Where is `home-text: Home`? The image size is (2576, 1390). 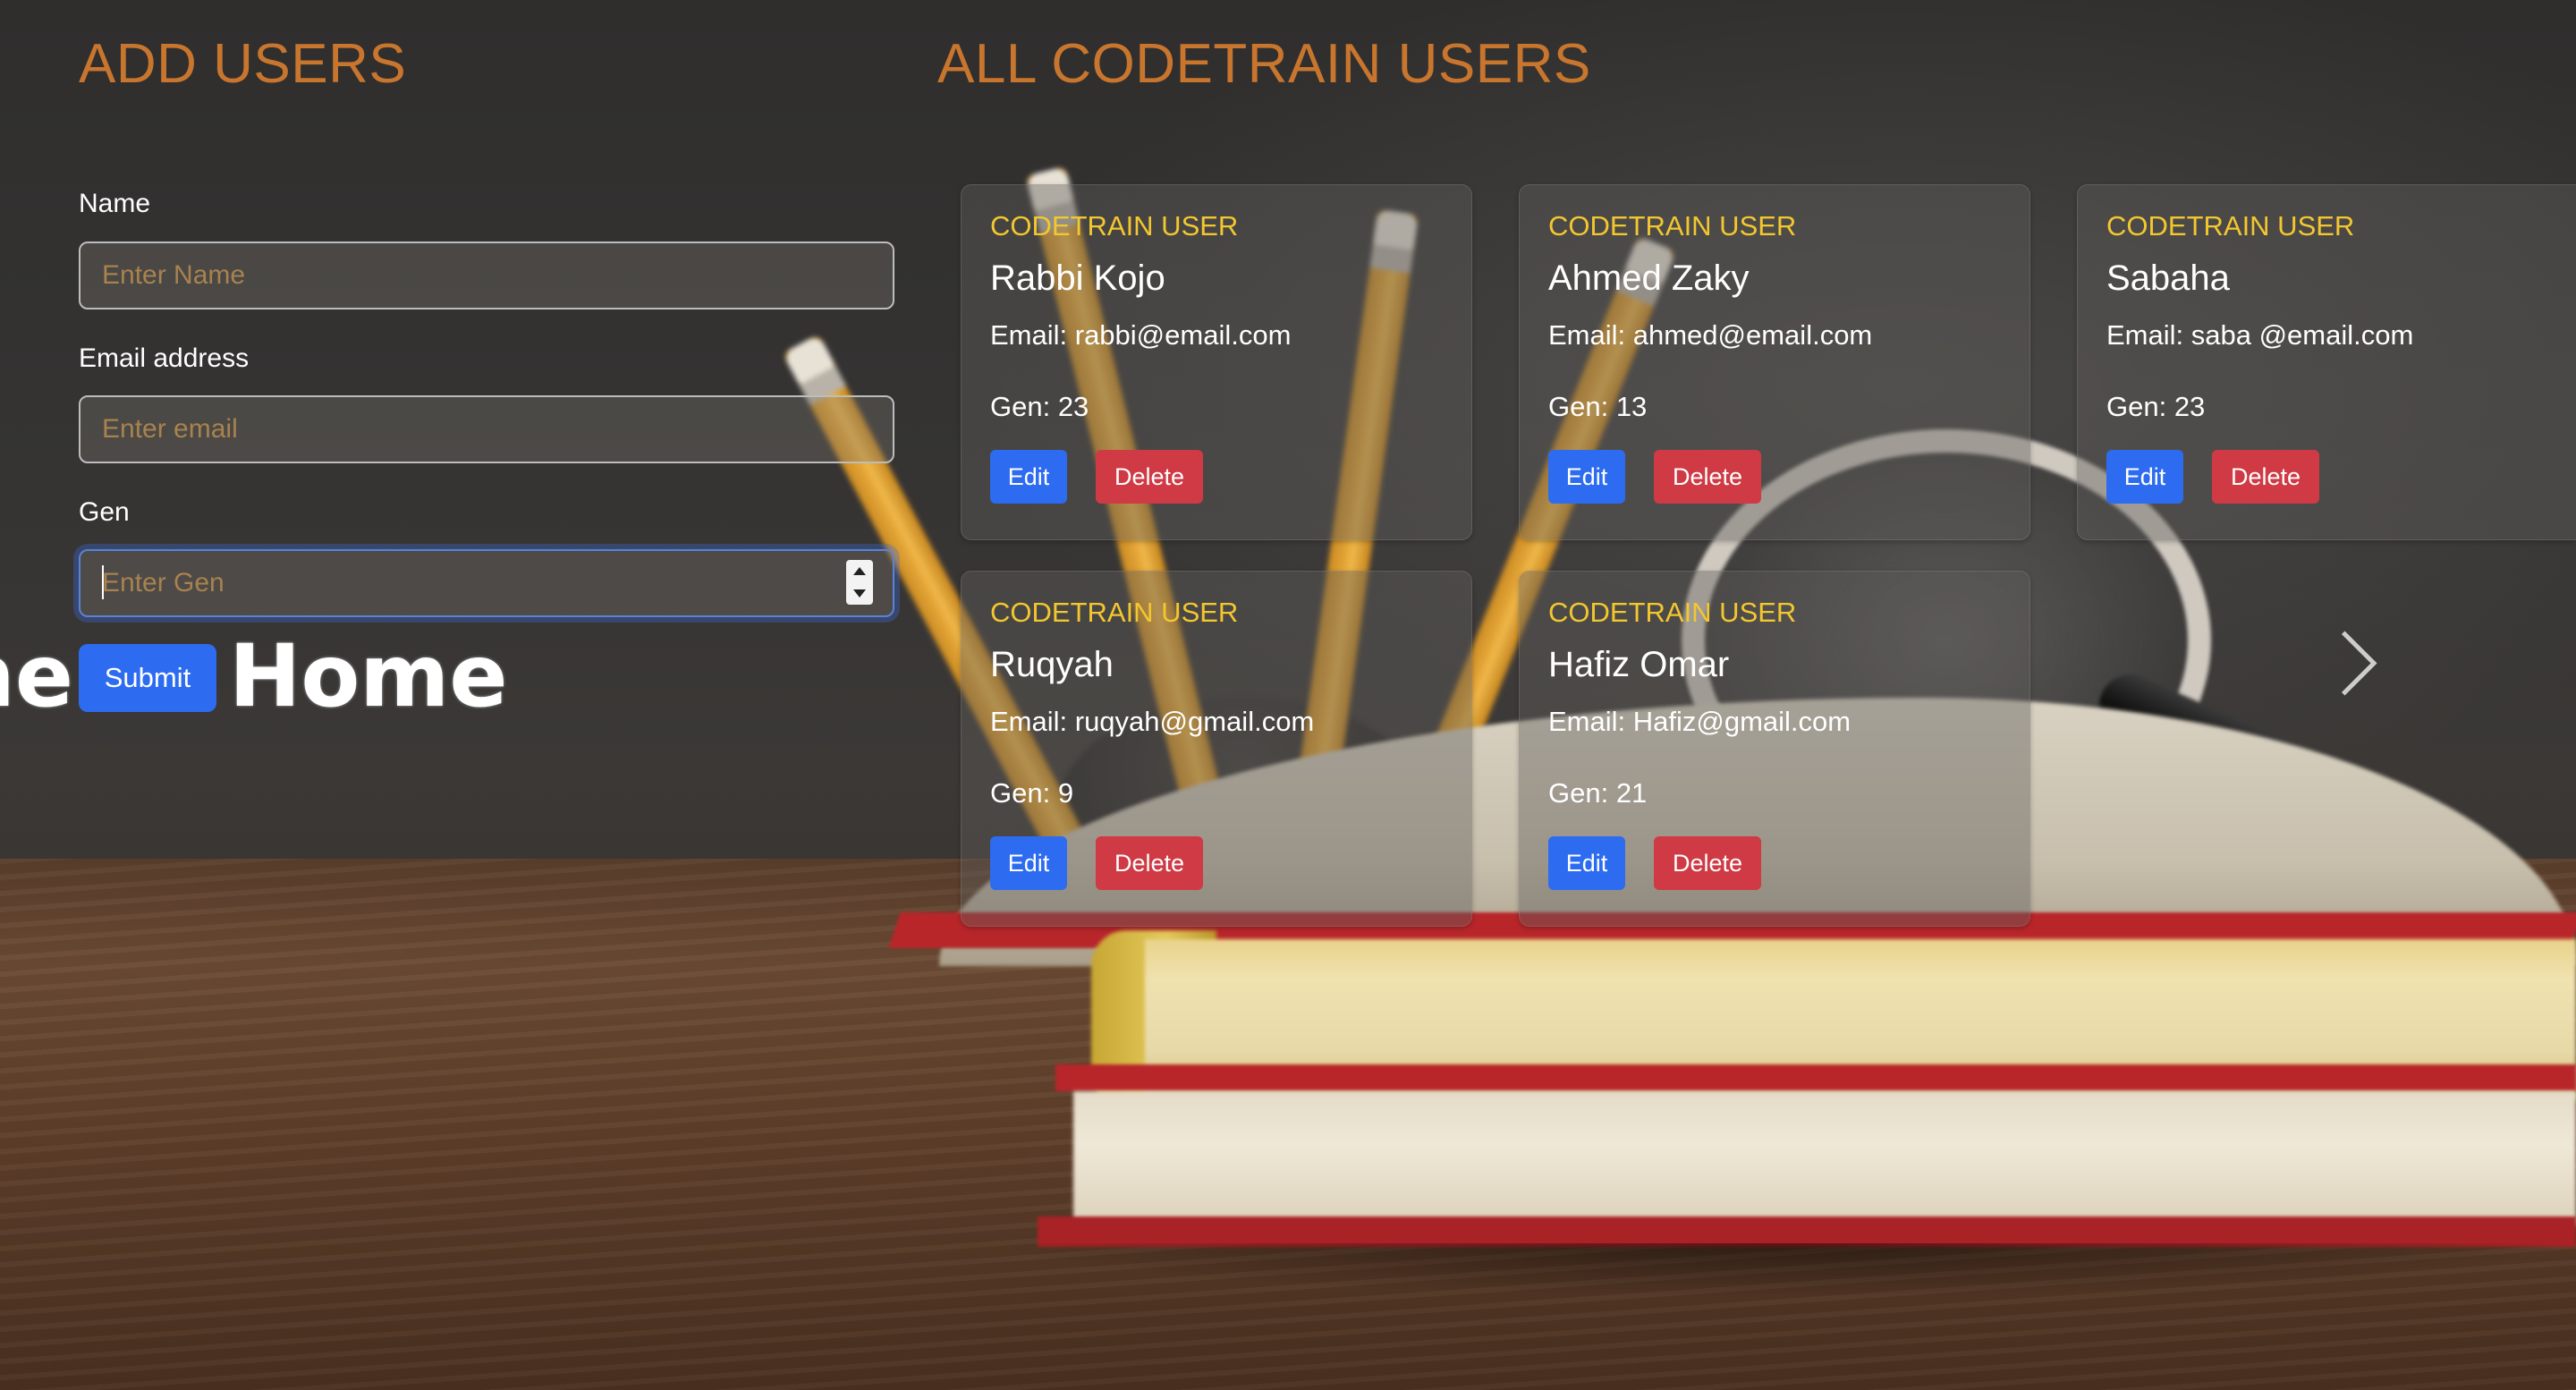
home-text: Home is located at coordinates (368, 676).